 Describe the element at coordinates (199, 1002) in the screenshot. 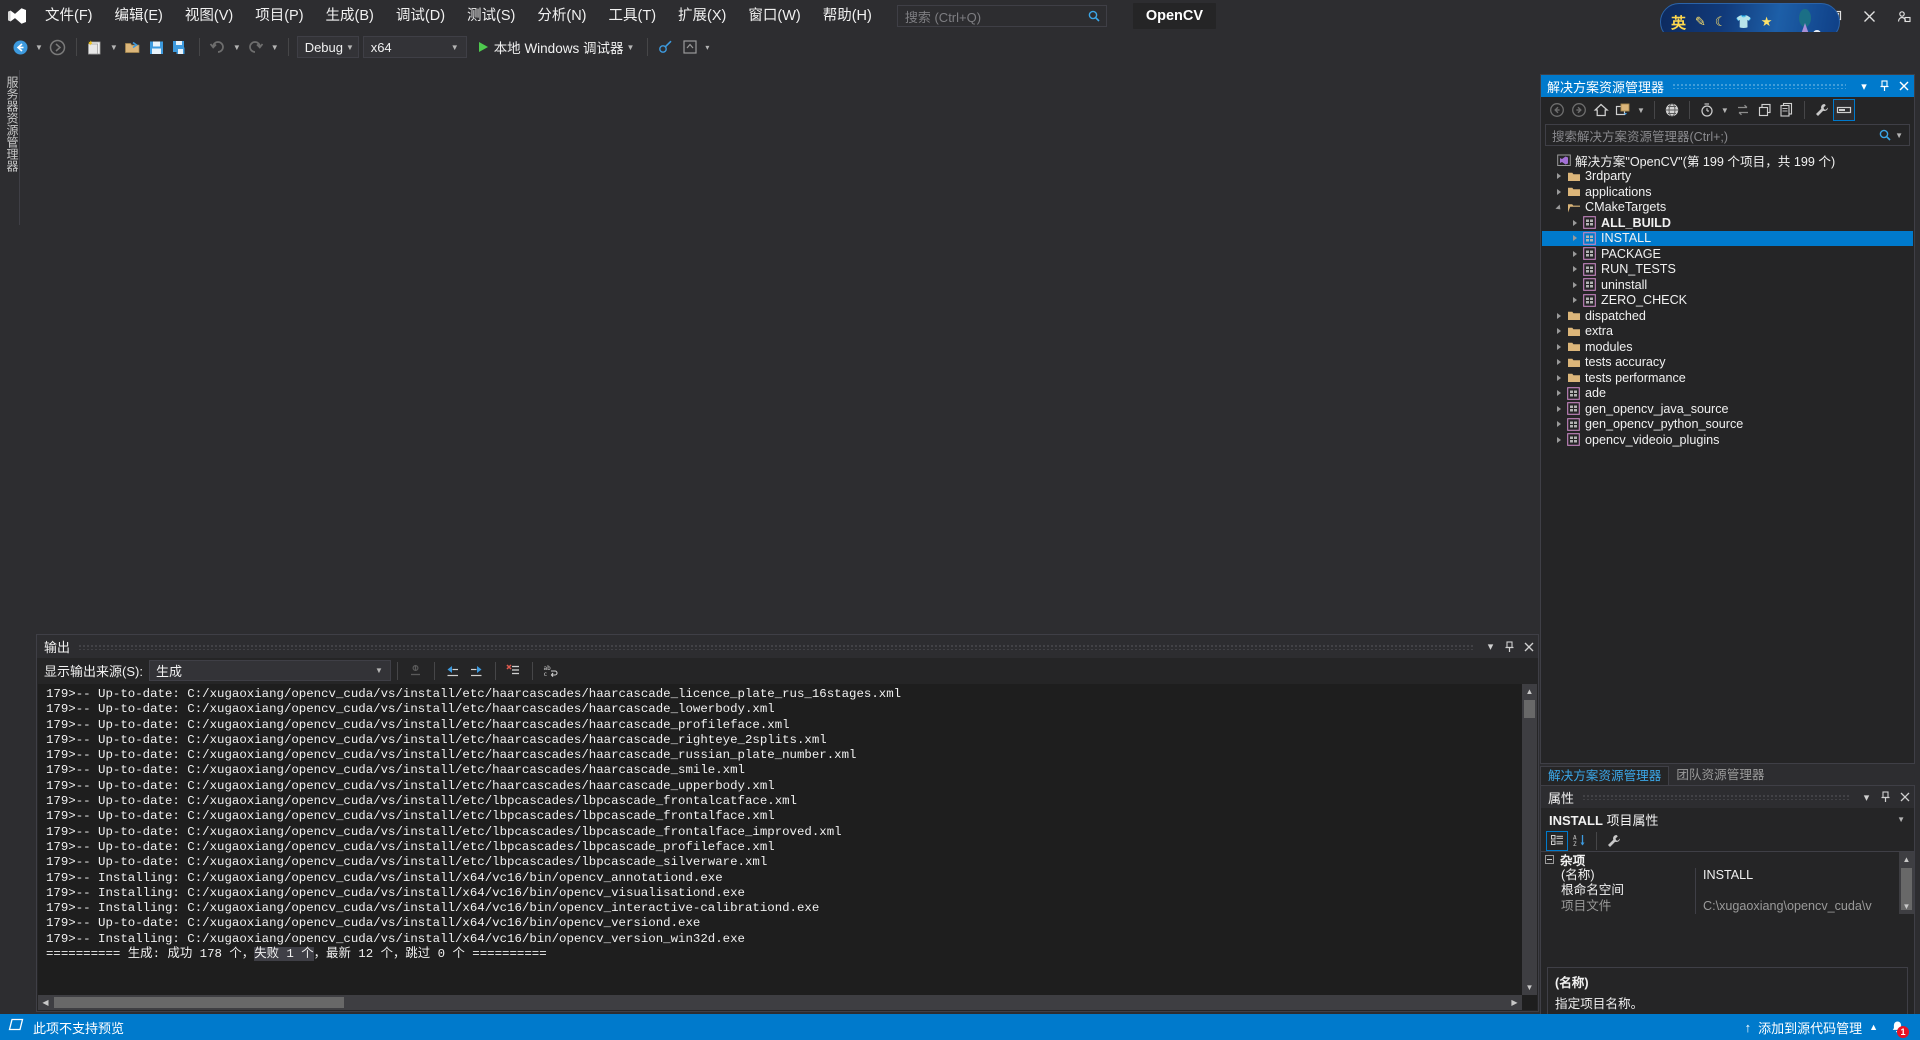

I see `output-hscroll-thumb` at that location.